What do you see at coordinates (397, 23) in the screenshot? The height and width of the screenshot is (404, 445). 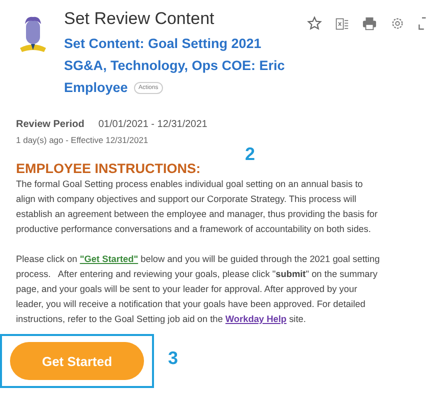 I see `settings-icon` at bounding box center [397, 23].